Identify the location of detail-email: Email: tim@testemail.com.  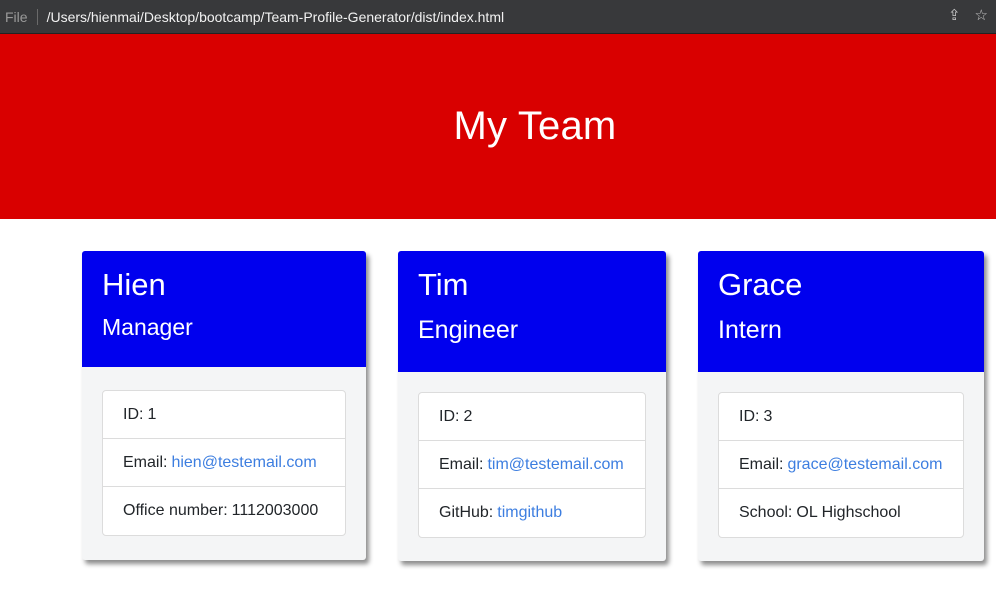
(532, 465).